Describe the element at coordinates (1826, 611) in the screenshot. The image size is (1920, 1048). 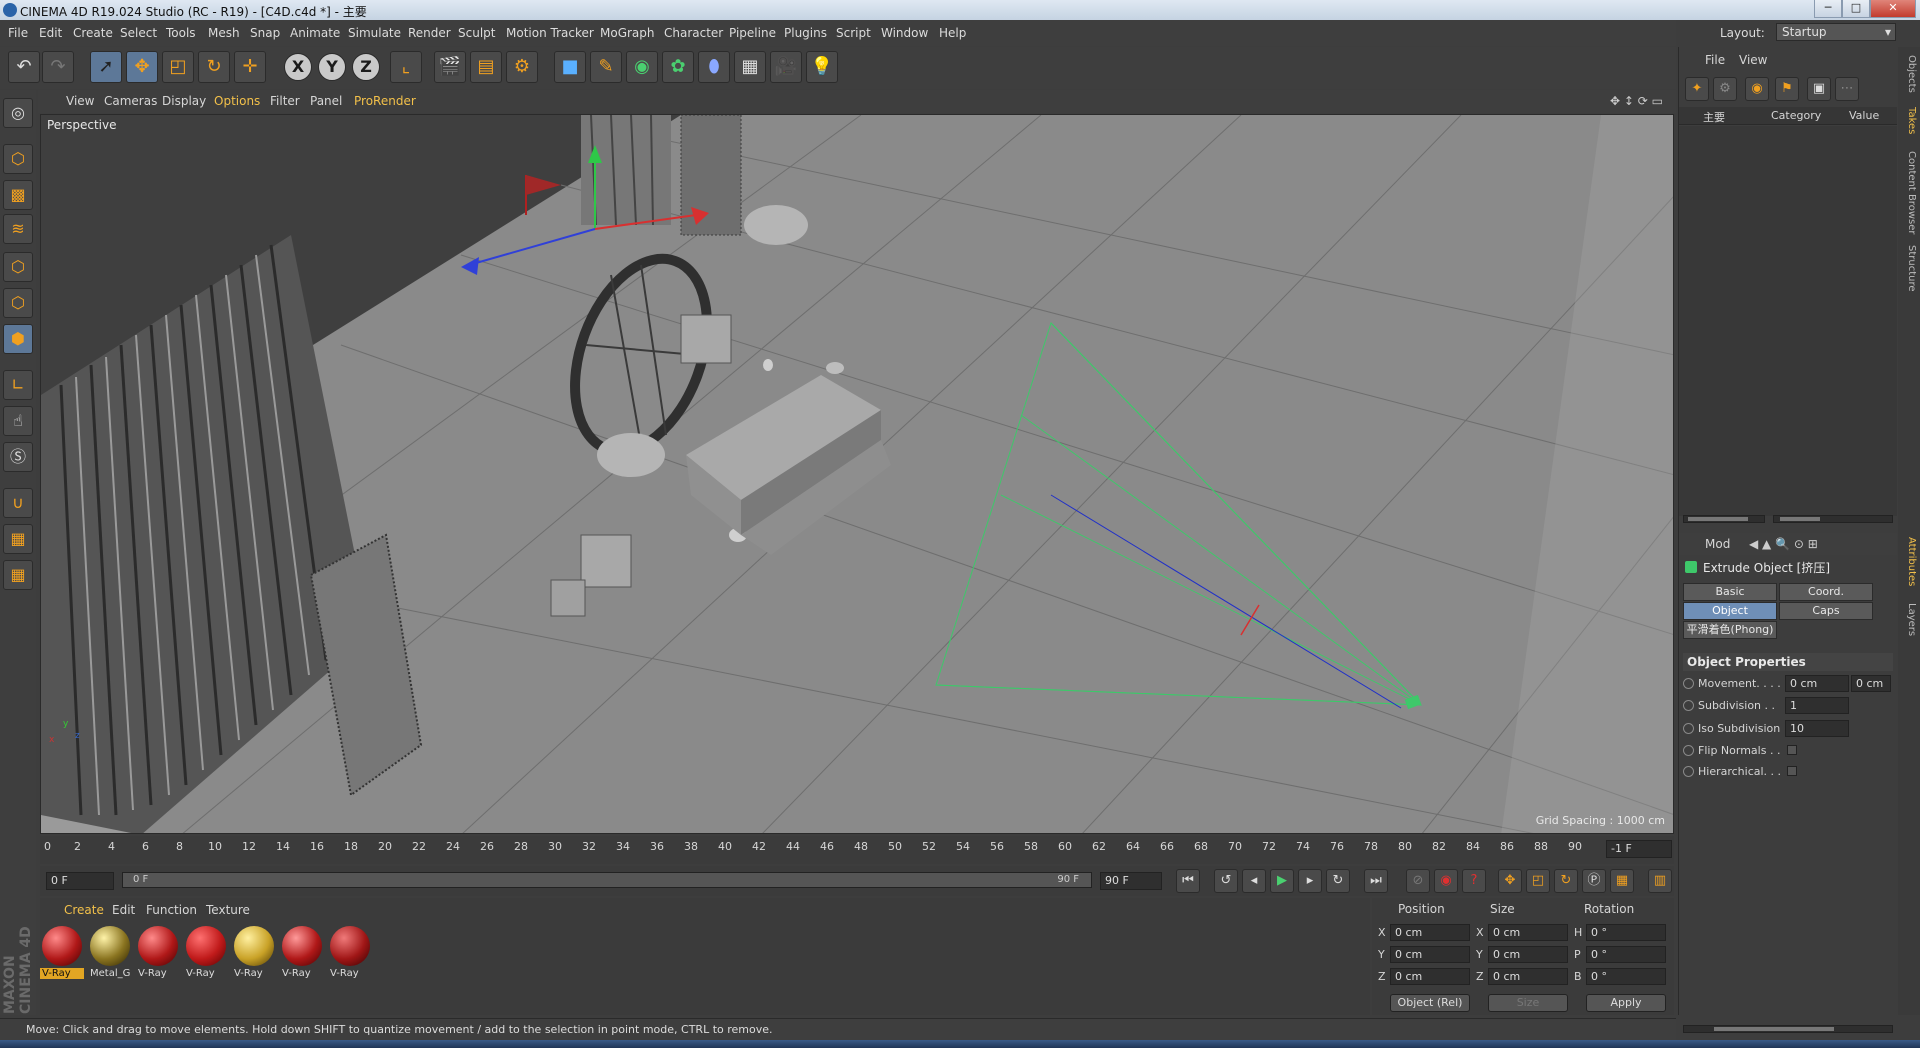
I see `tab-caps: Caps` at that location.